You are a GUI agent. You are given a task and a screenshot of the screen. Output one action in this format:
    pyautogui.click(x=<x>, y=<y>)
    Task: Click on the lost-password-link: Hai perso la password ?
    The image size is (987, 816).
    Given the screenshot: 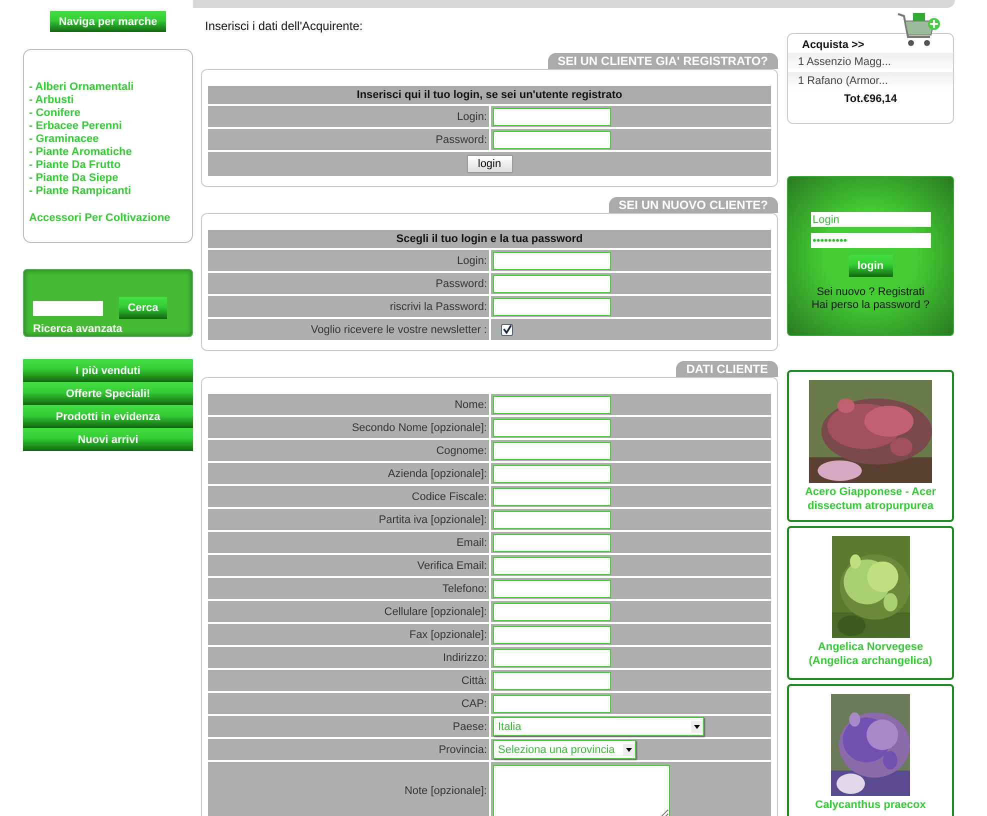 What is the action you would take?
    pyautogui.click(x=870, y=305)
    